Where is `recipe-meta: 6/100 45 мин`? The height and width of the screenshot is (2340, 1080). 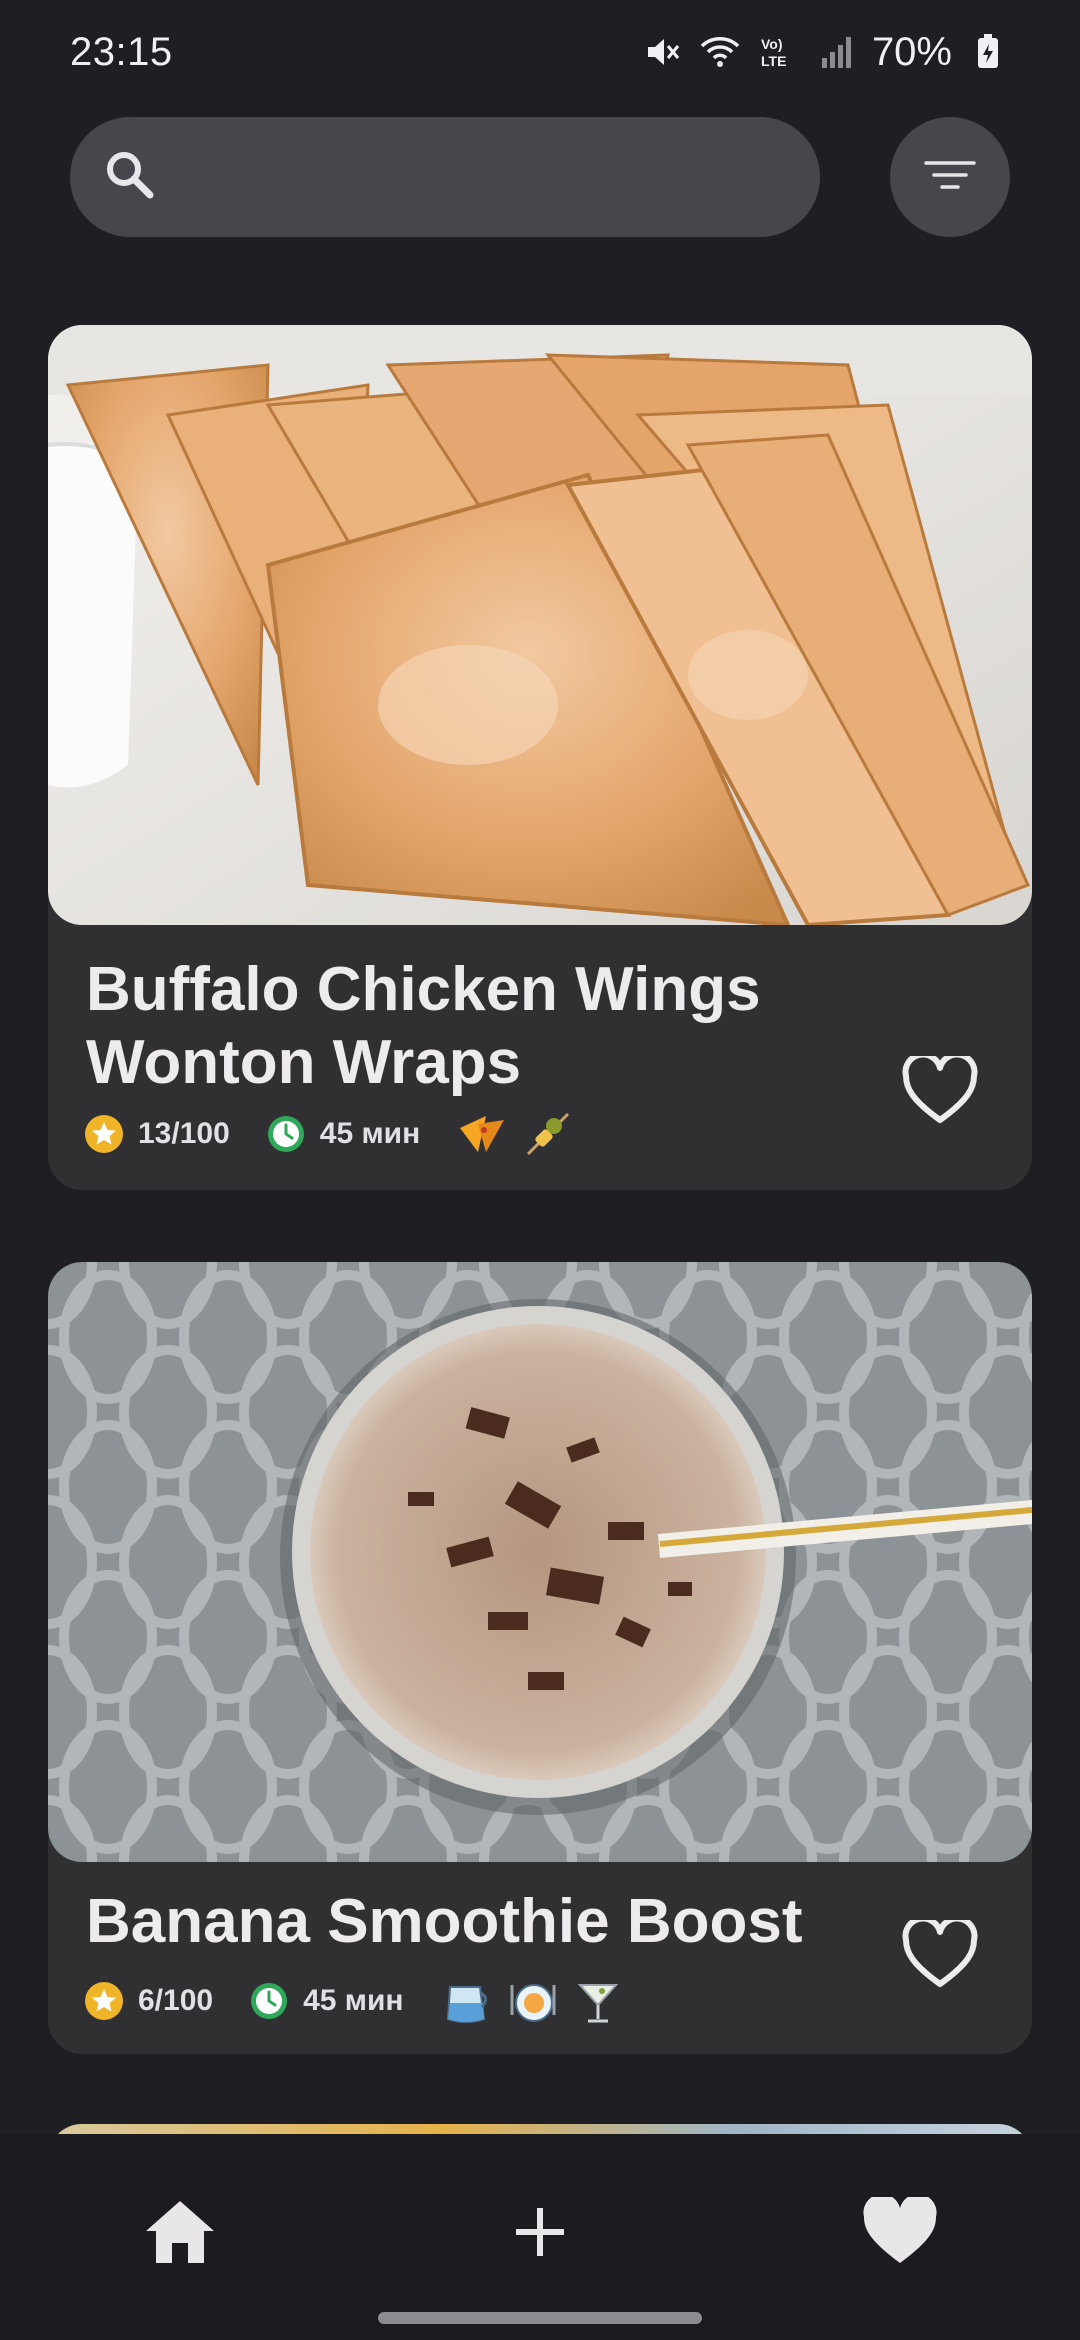 recipe-meta: 6/100 45 мин is located at coordinates (354, 2001).